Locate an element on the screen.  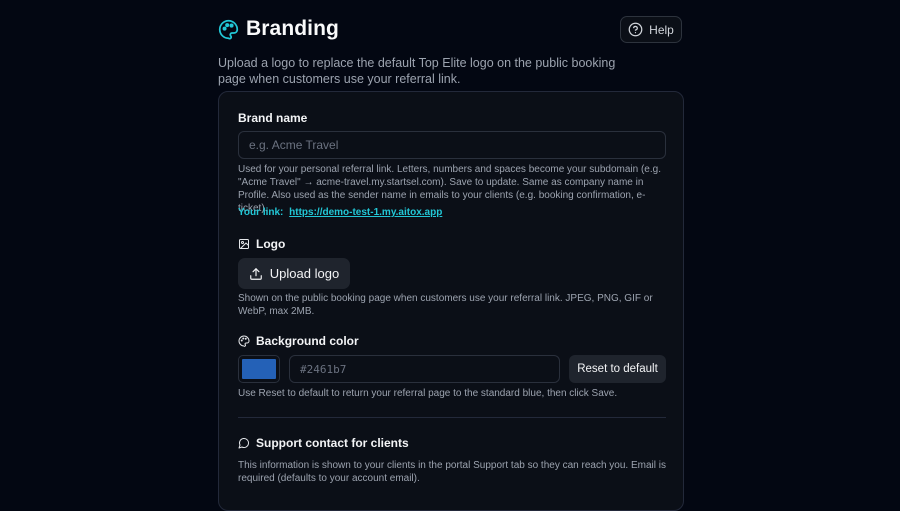
title-row: Branding is located at coordinates (451, 29).